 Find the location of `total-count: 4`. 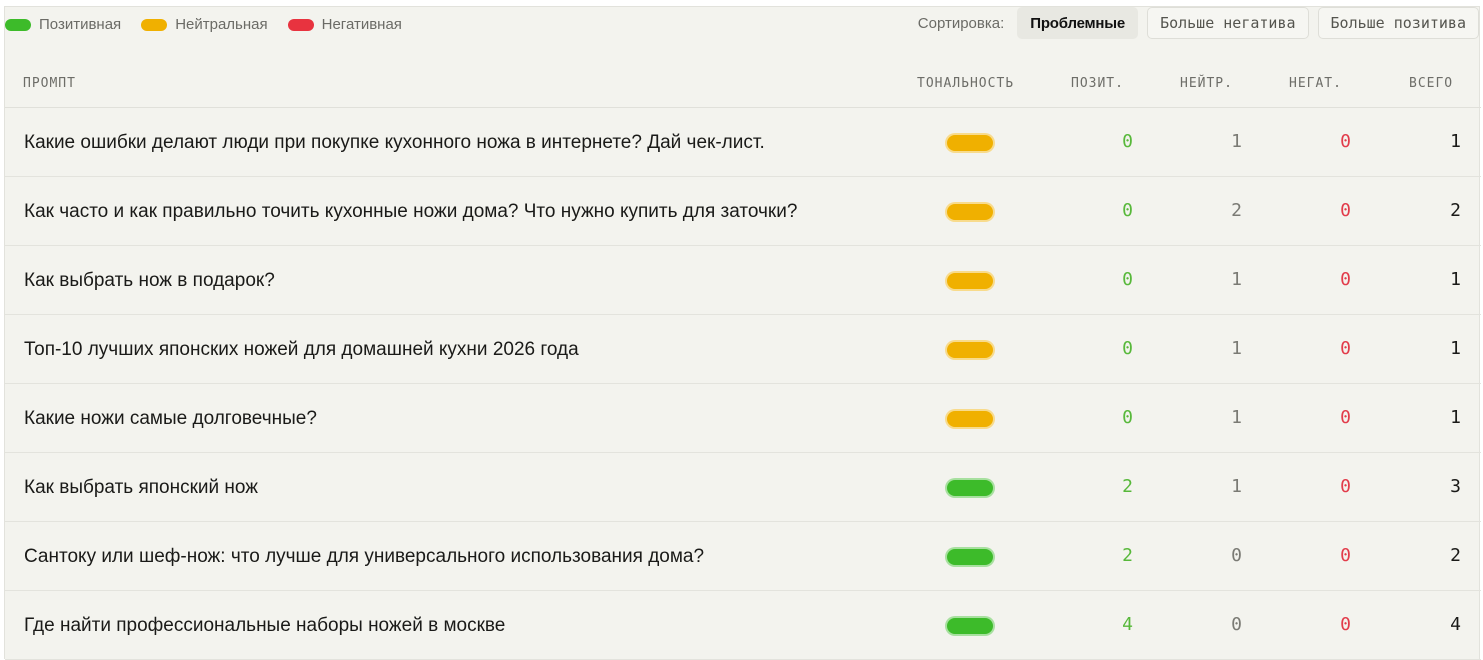

total-count: 4 is located at coordinates (1455, 624).